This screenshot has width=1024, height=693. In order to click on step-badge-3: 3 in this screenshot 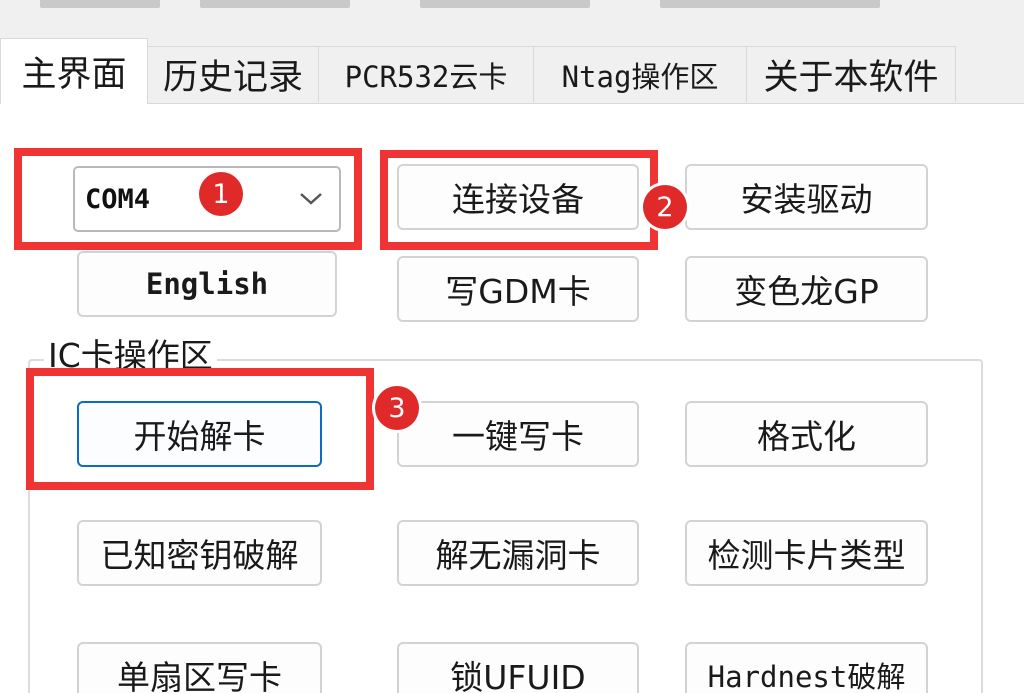, I will do `click(397, 408)`.